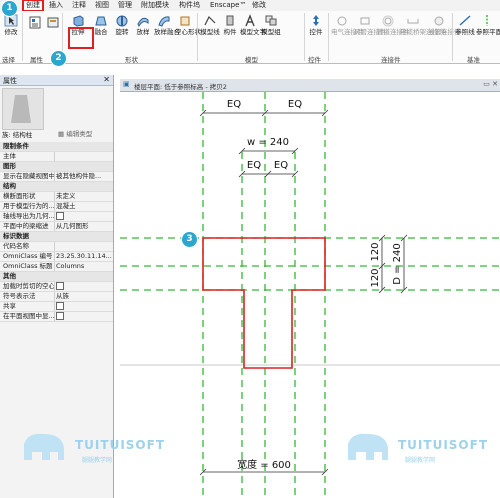 Image resolution: width=500 pixels, height=498 pixels. What do you see at coordinates (53, 23) in the screenshot?
I see `type-properties-button` at bounding box center [53, 23].